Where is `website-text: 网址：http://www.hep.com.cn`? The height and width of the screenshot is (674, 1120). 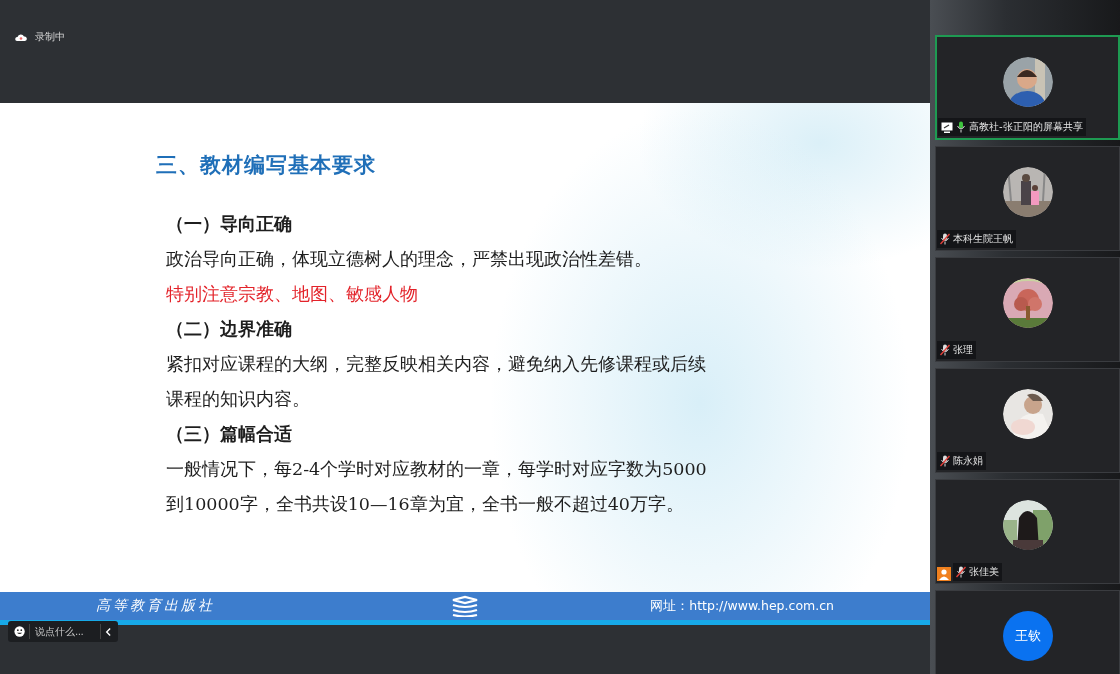
website-text: 网址：http://www.hep.com.cn is located at coordinates (741, 606).